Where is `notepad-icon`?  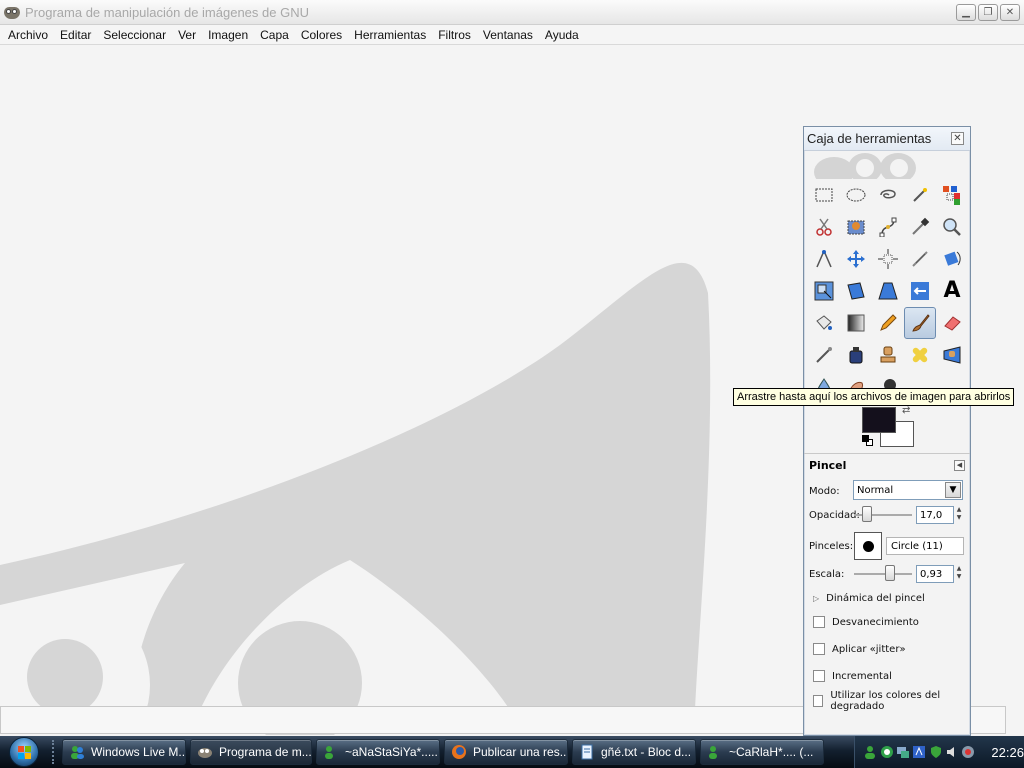
notepad-icon is located at coordinates (587, 752).